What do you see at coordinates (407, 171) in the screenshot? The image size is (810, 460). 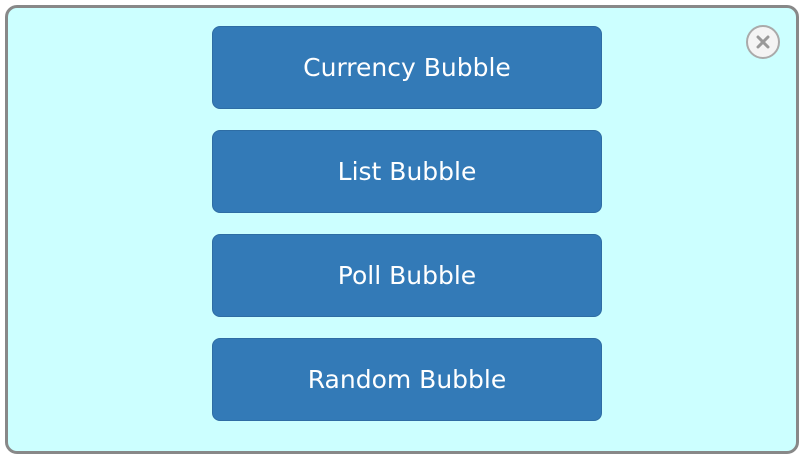 I see `list-bubble-button: List Bubble` at bounding box center [407, 171].